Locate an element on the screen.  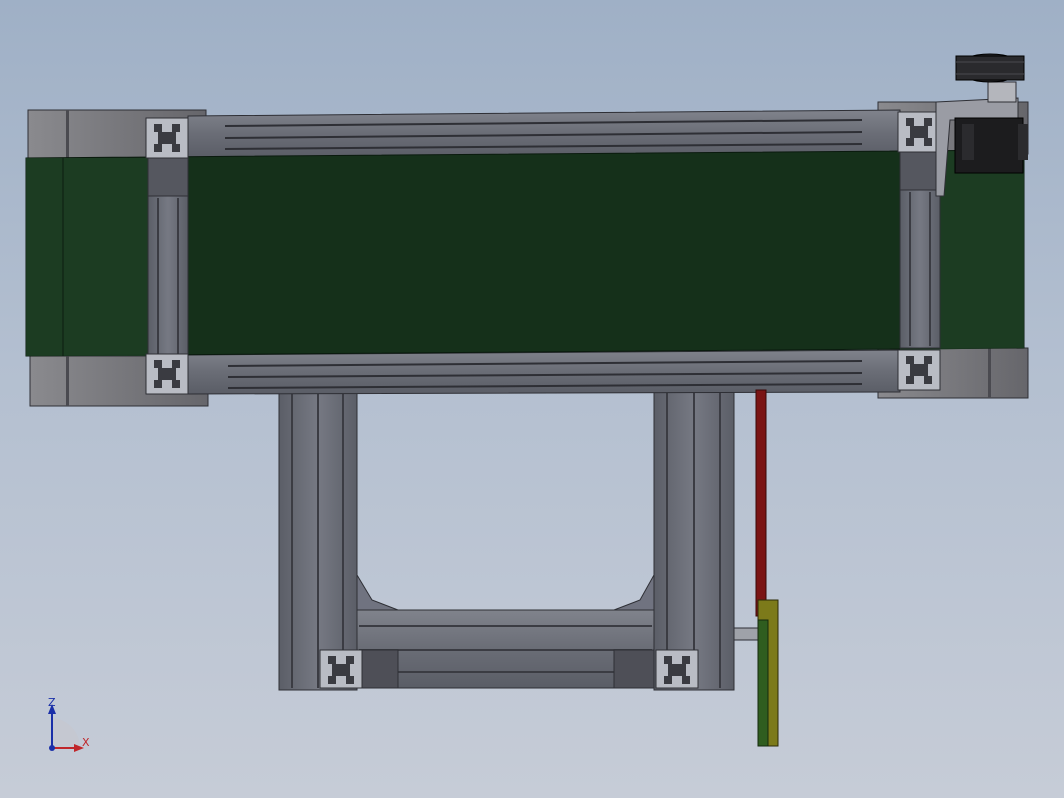
profile-end-bottom-right is located at coordinates (919, 370).